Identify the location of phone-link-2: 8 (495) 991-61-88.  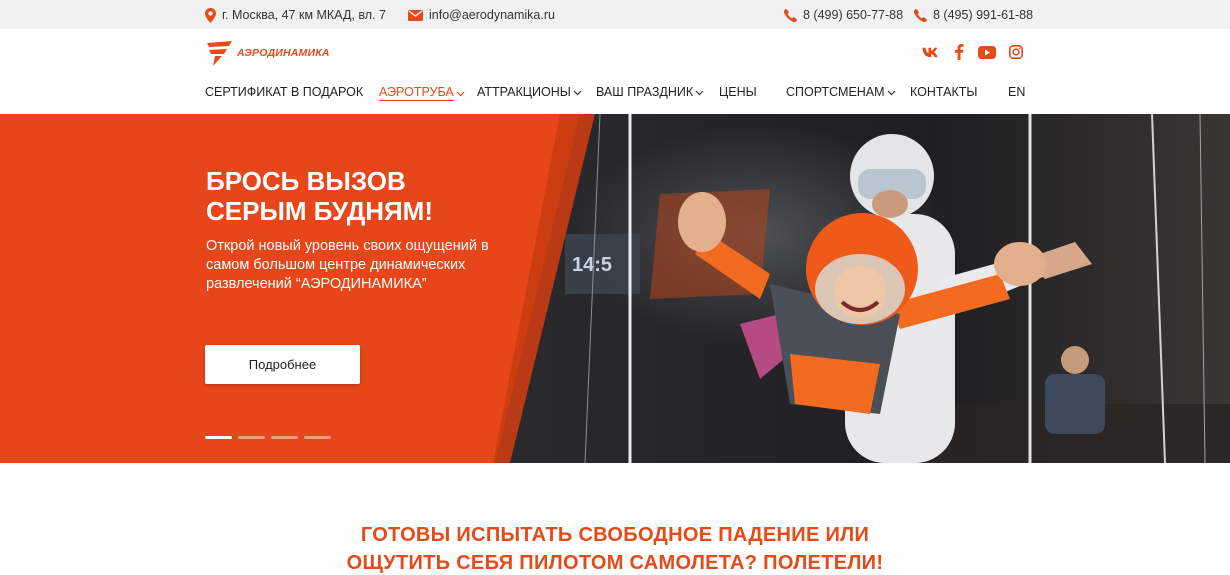
(973, 15).